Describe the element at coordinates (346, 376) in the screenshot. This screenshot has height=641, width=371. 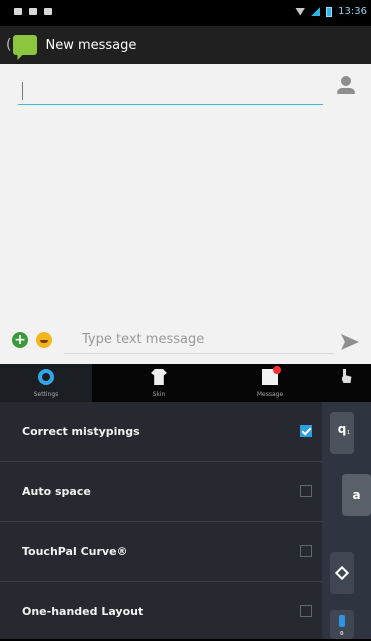
I see `hand-icon` at that location.